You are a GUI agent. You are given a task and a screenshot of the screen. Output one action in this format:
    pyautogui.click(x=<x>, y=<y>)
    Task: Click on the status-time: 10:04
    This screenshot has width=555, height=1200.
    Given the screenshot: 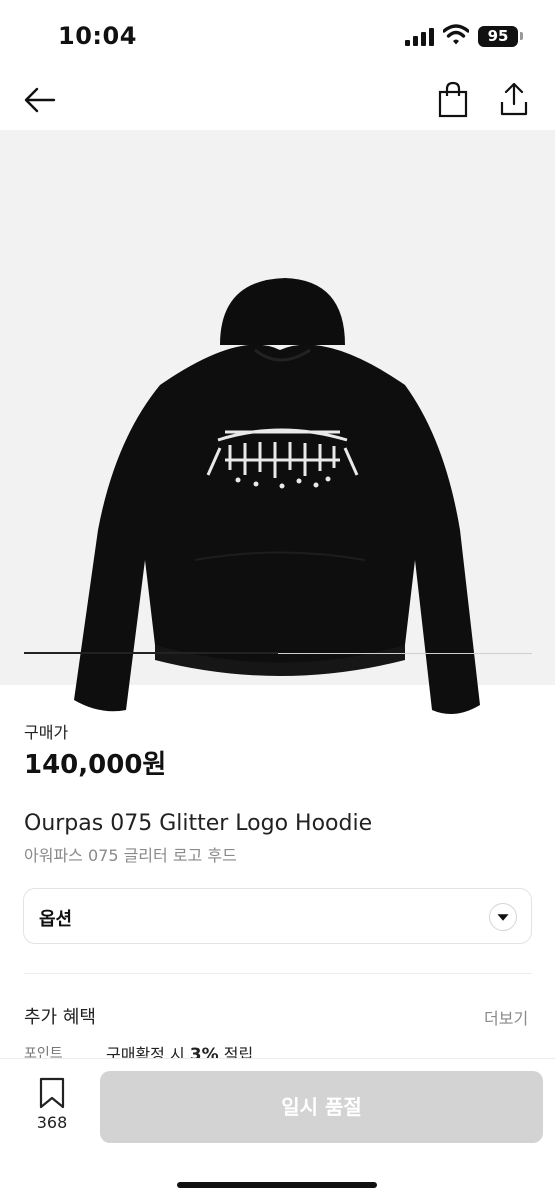 What is the action you would take?
    pyautogui.click(x=97, y=36)
    